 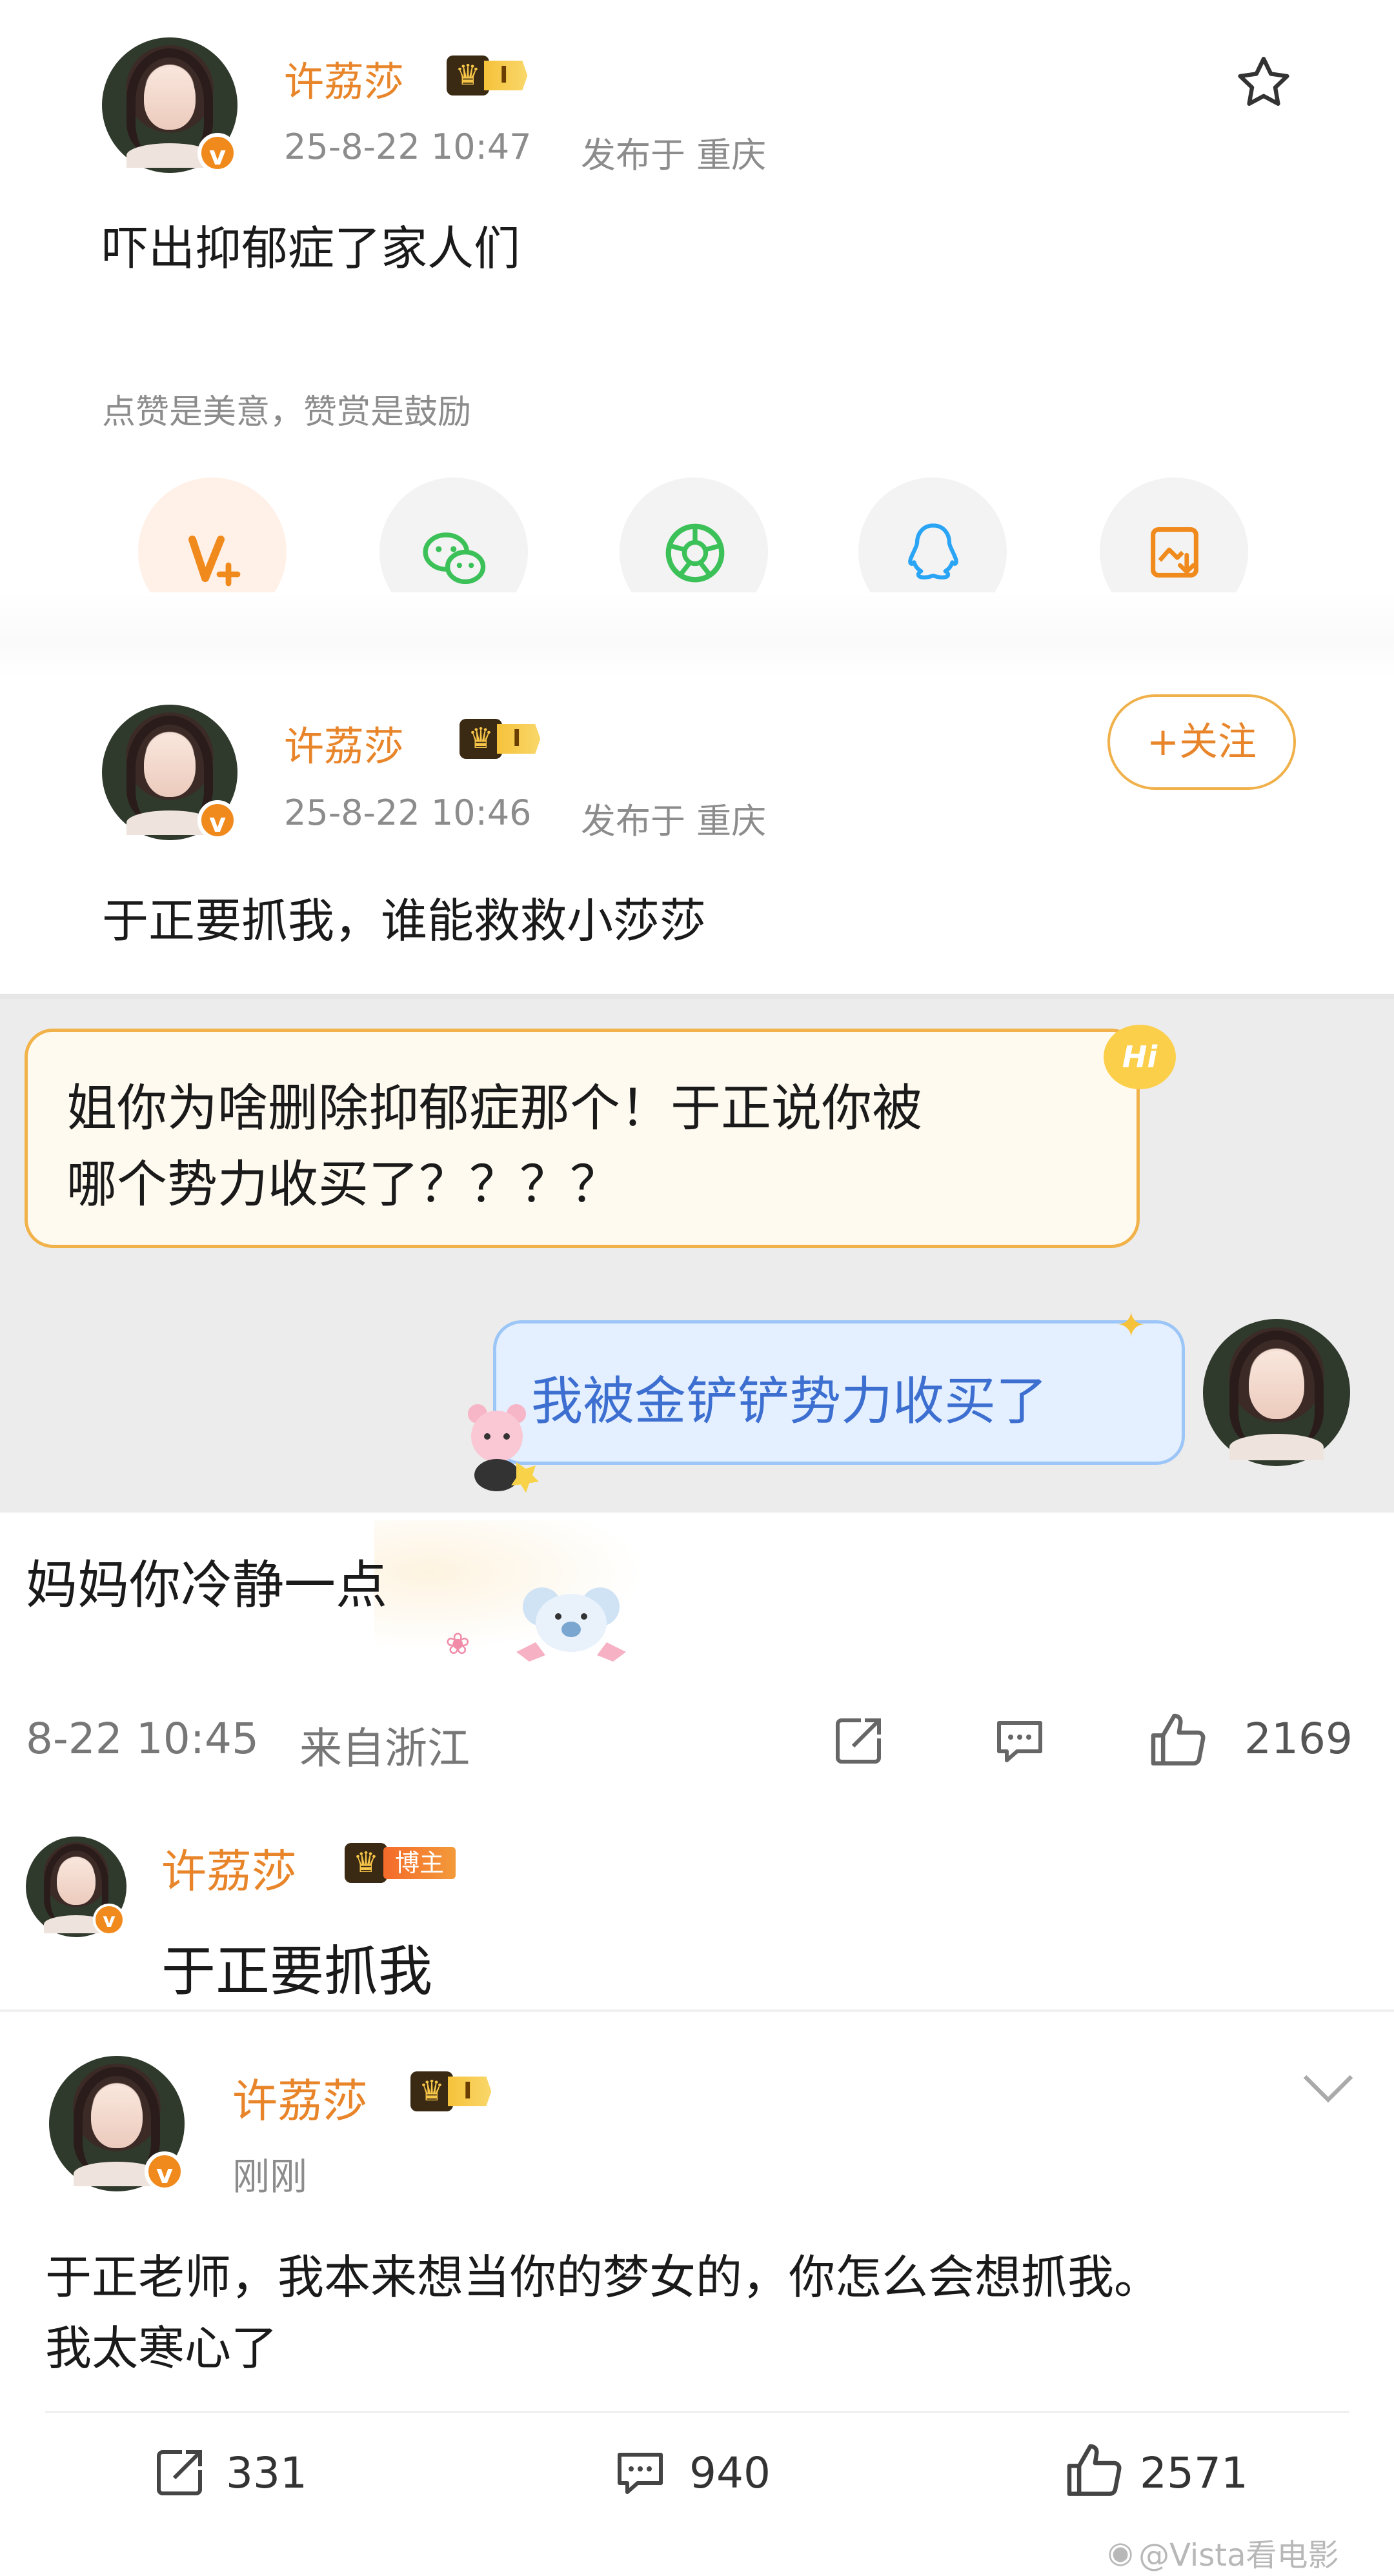 I want to click on comment-location: 来自浙江, so click(x=384, y=1748).